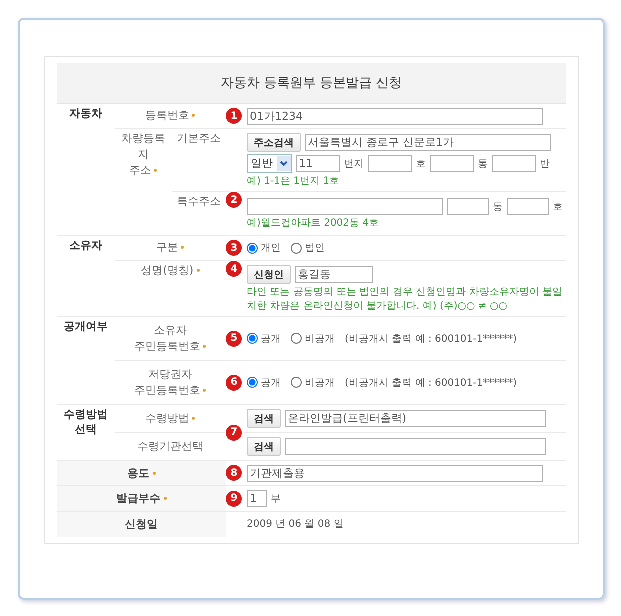 This screenshot has width=621, height=616. Describe the element at coordinates (234, 432) in the screenshot. I see `step-badge: 7` at that location.